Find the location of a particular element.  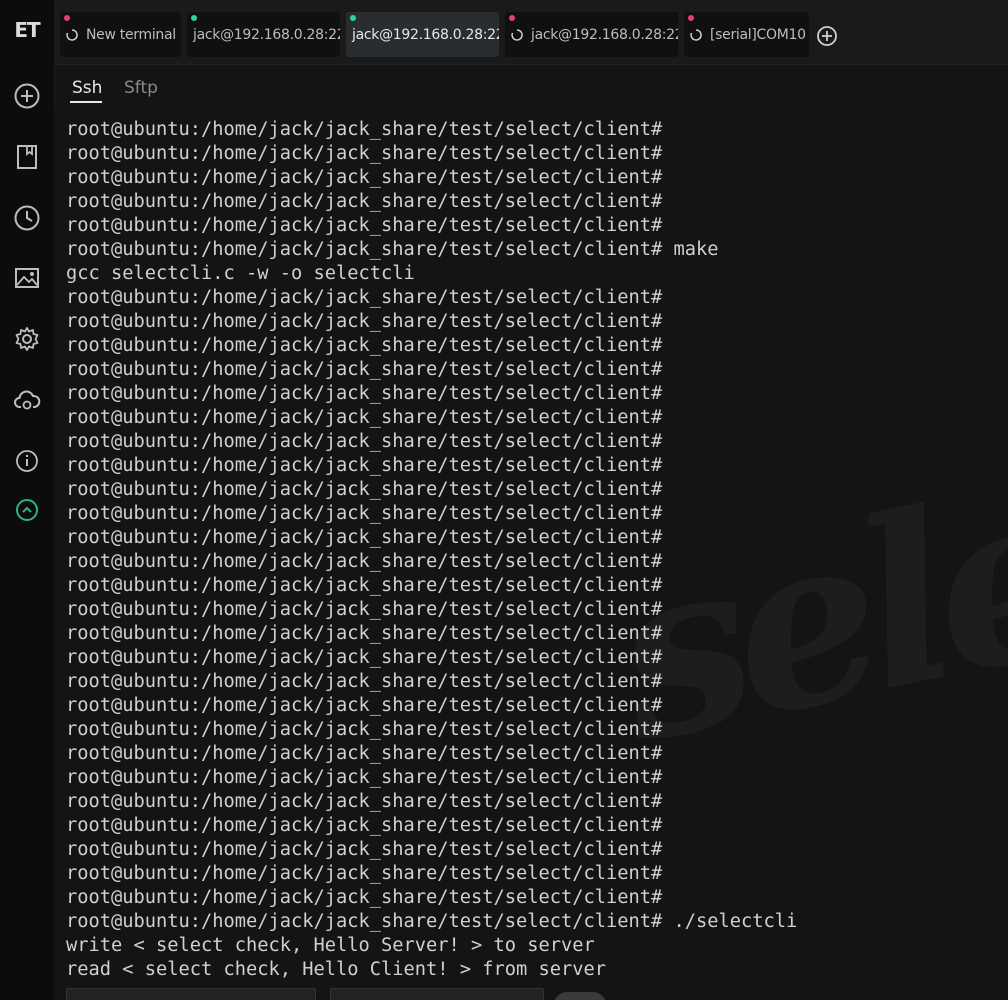

sidebar: ET is located at coordinates (27, 500).